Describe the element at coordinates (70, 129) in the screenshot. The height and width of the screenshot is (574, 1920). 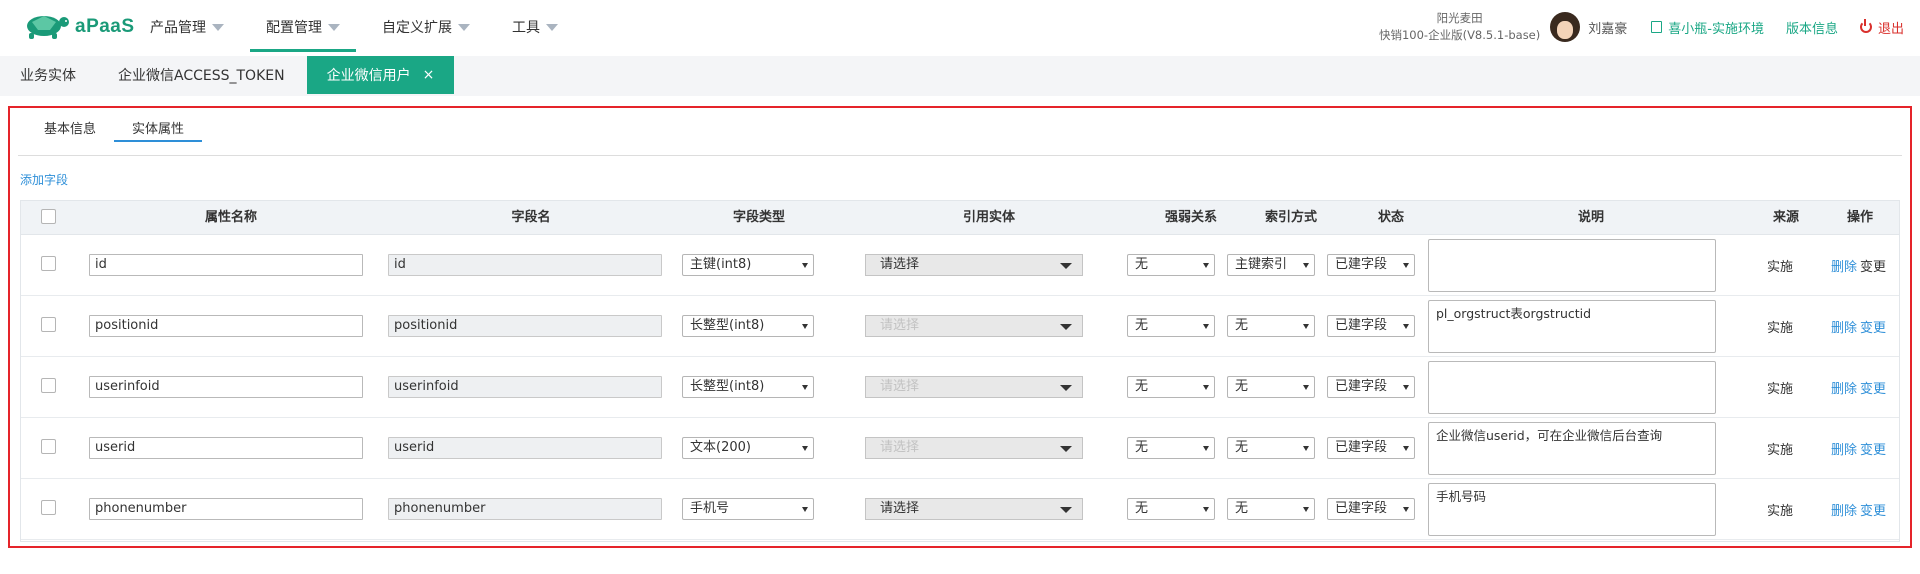
I see `subtab-basic-info: 基本信息` at that location.